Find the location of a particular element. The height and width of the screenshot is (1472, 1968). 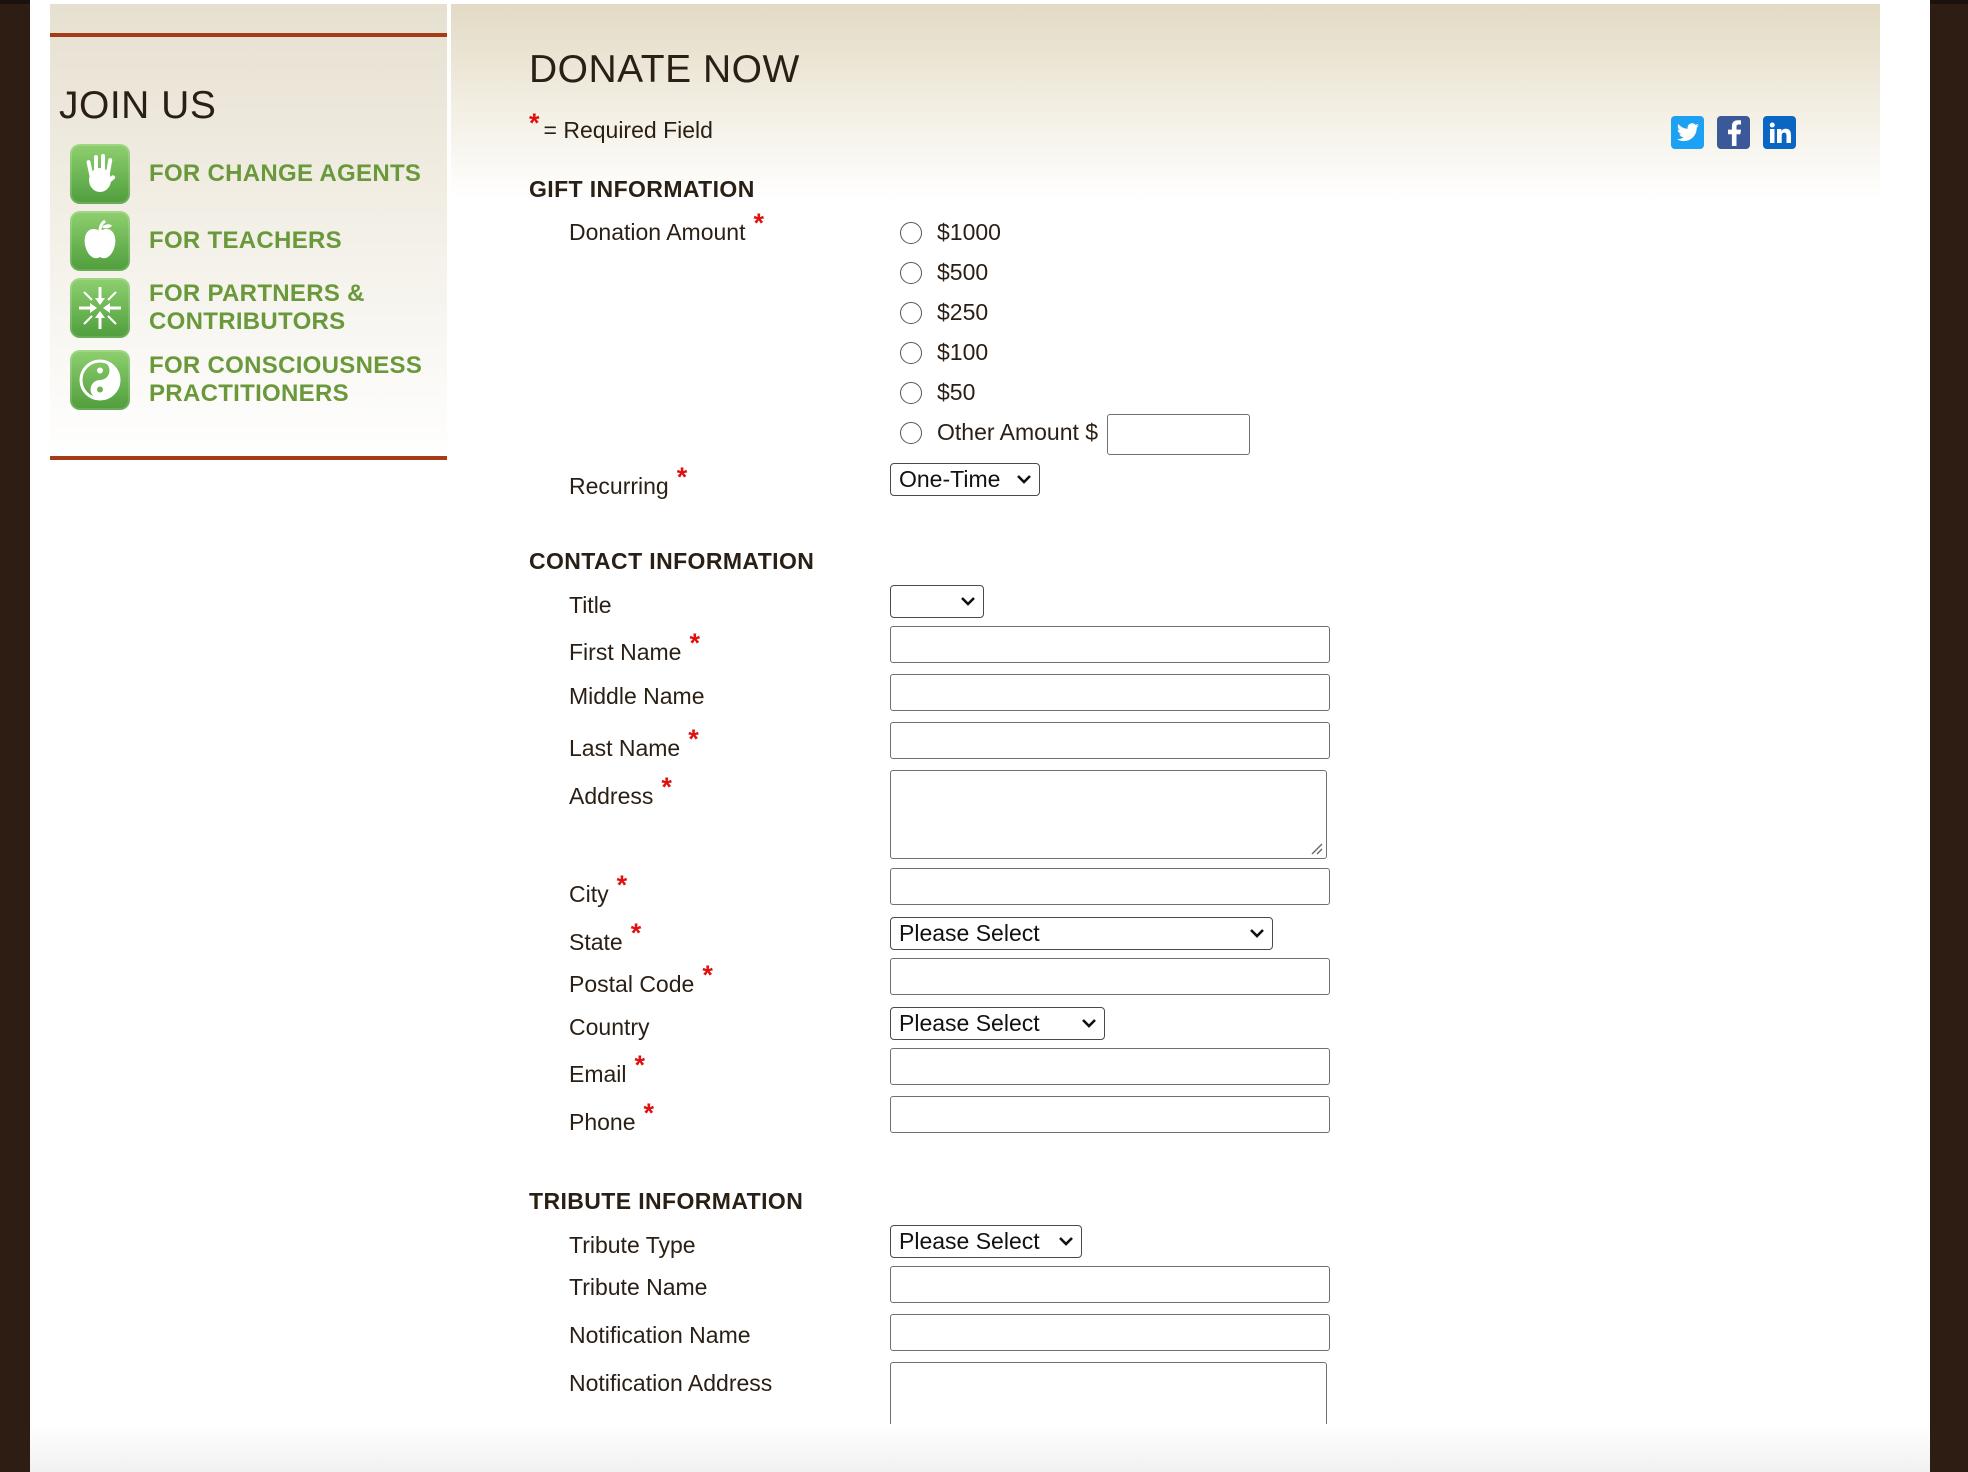

middle-name-field is located at coordinates (1110, 692).